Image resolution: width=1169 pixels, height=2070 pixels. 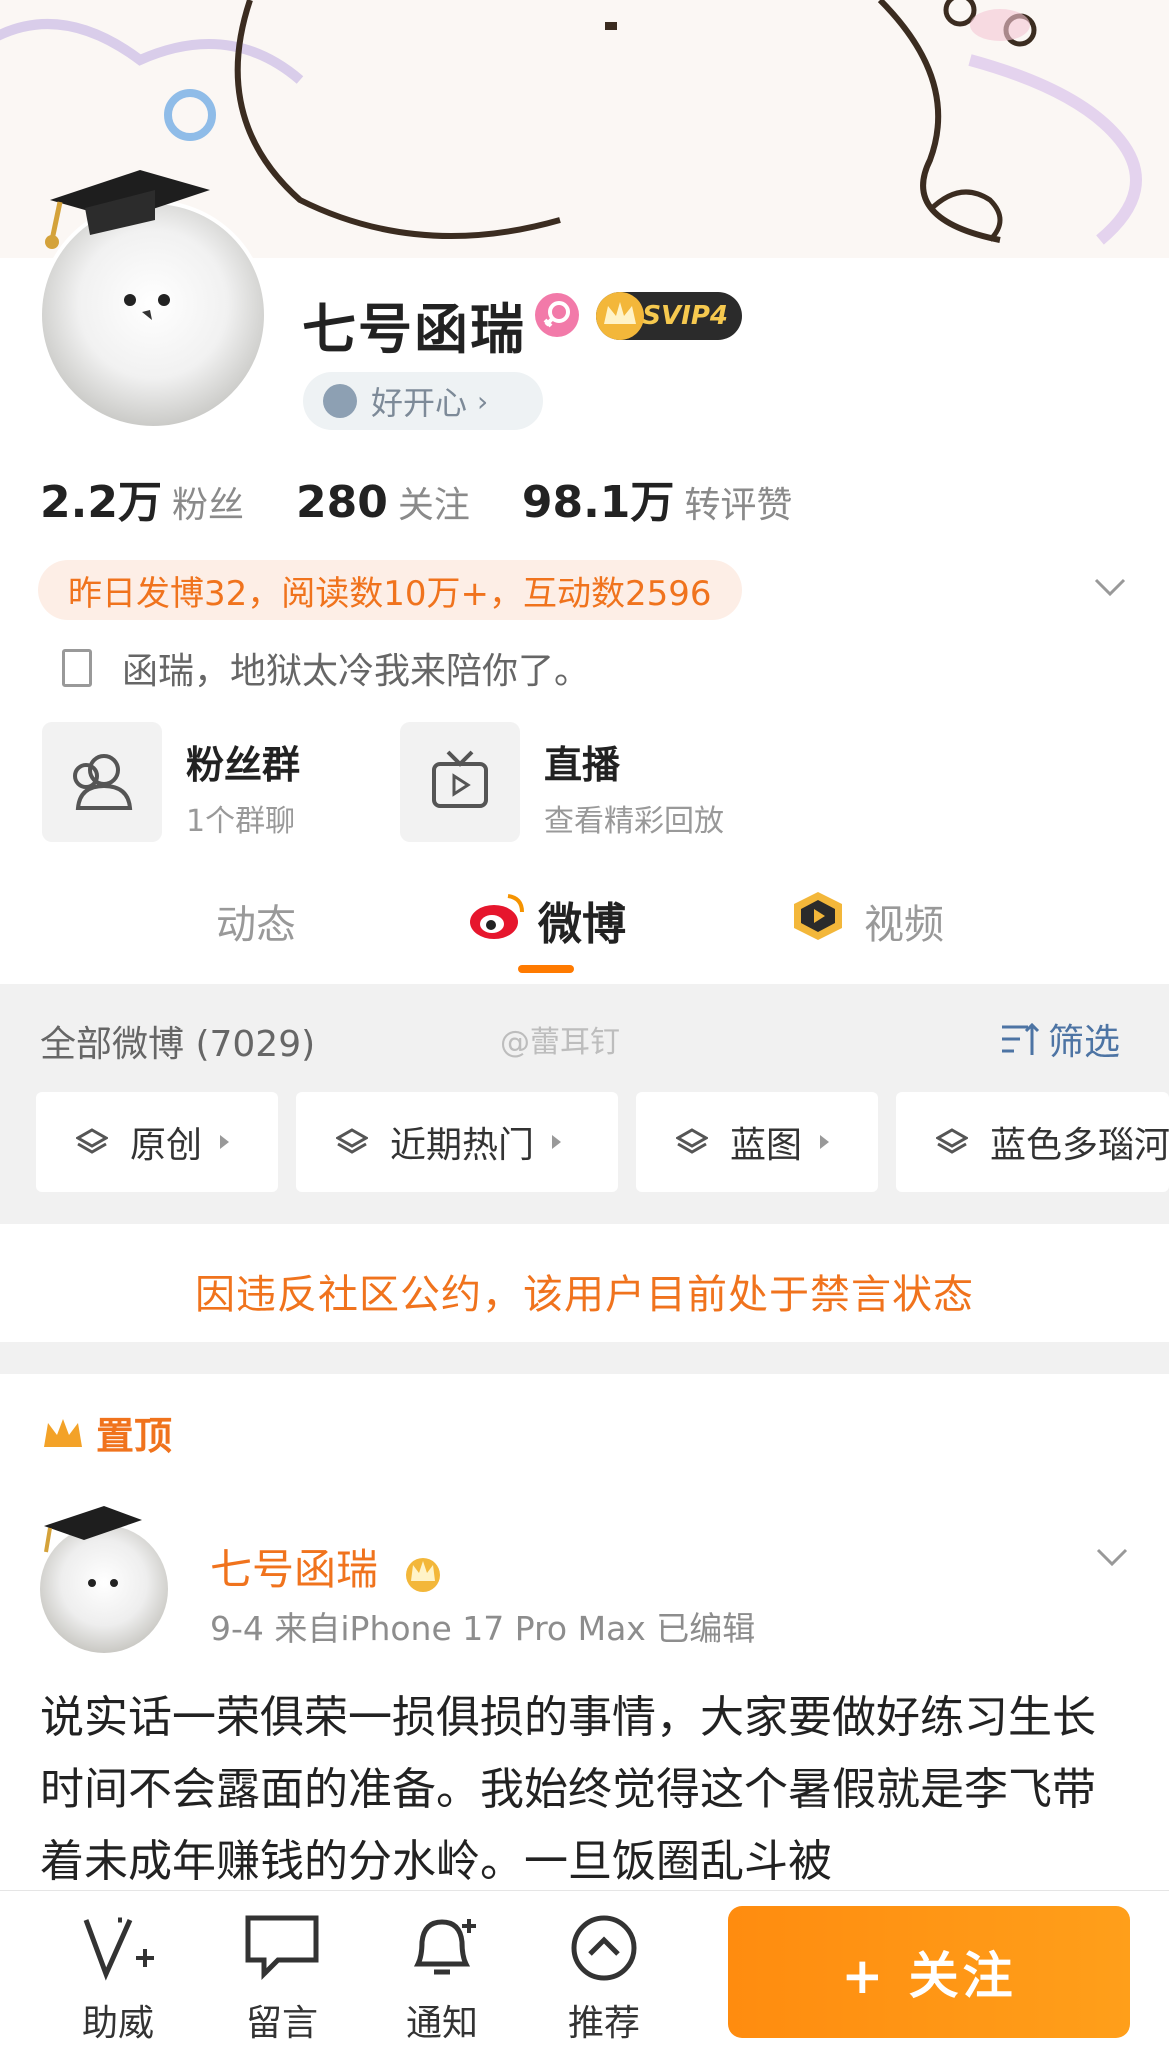 What do you see at coordinates (546, 969) in the screenshot?
I see `active-tab-indicator` at bounding box center [546, 969].